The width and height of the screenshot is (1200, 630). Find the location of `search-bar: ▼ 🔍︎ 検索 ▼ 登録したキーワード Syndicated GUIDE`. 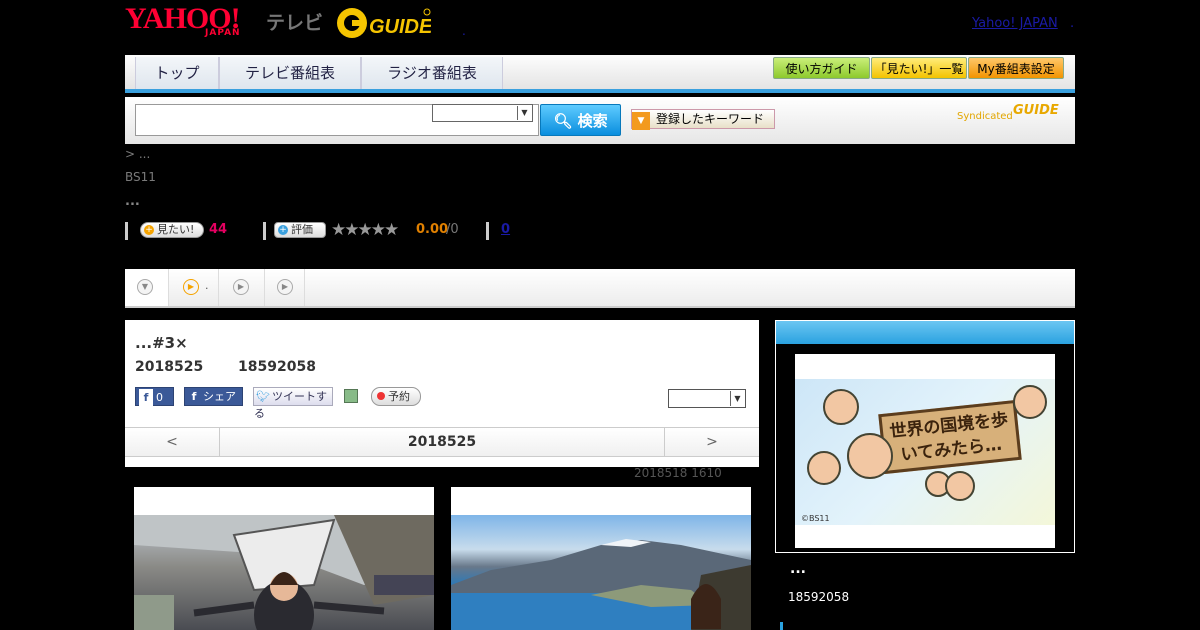

search-bar: ▼ 🔍︎ 検索 ▼ 登録したキーワード Syndicated GUIDE is located at coordinates (600, 120).